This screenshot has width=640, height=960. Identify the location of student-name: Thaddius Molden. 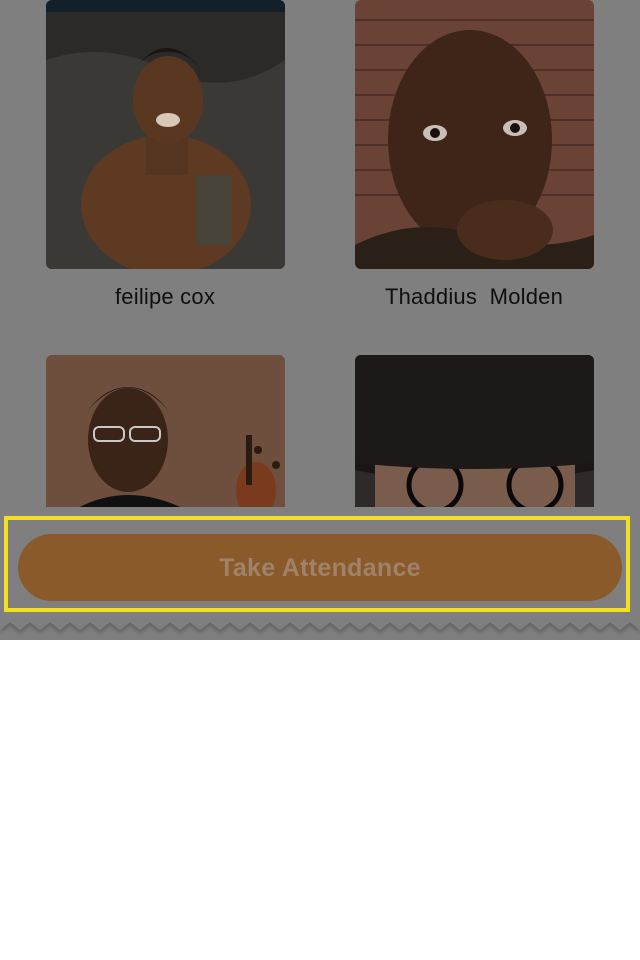
(474, 296).